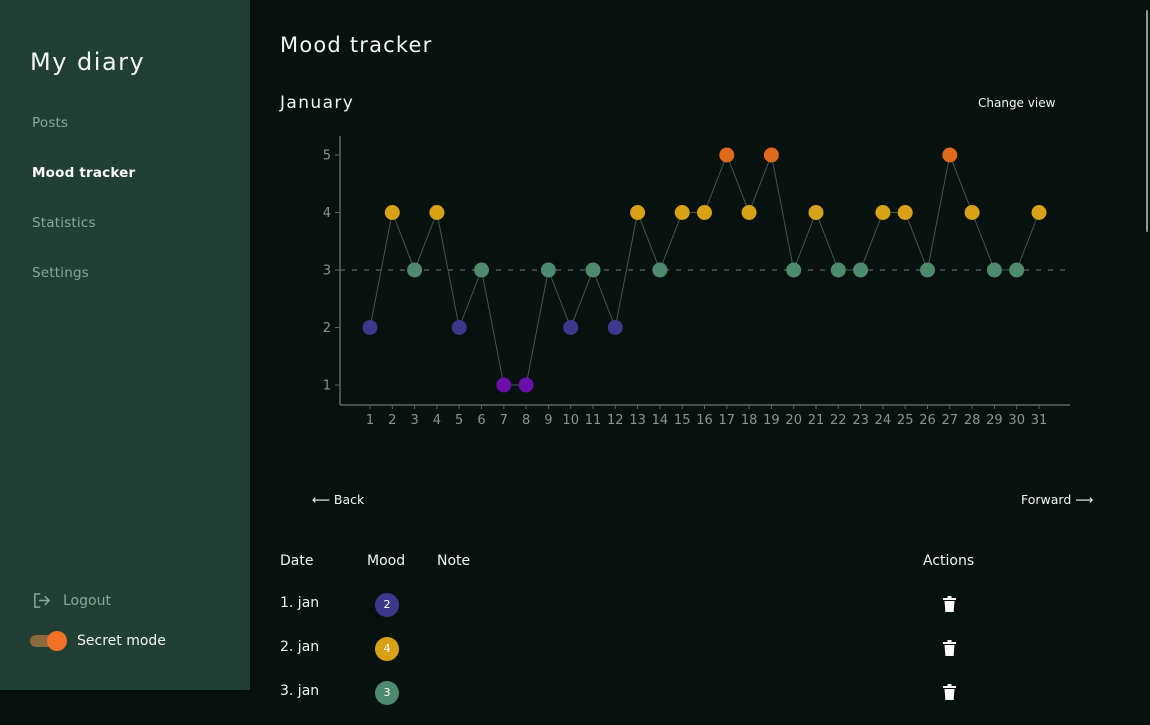 The height and width of the screenshot is (725, 1150). I want to click on row-date: 2. jan, so click(300, 647).